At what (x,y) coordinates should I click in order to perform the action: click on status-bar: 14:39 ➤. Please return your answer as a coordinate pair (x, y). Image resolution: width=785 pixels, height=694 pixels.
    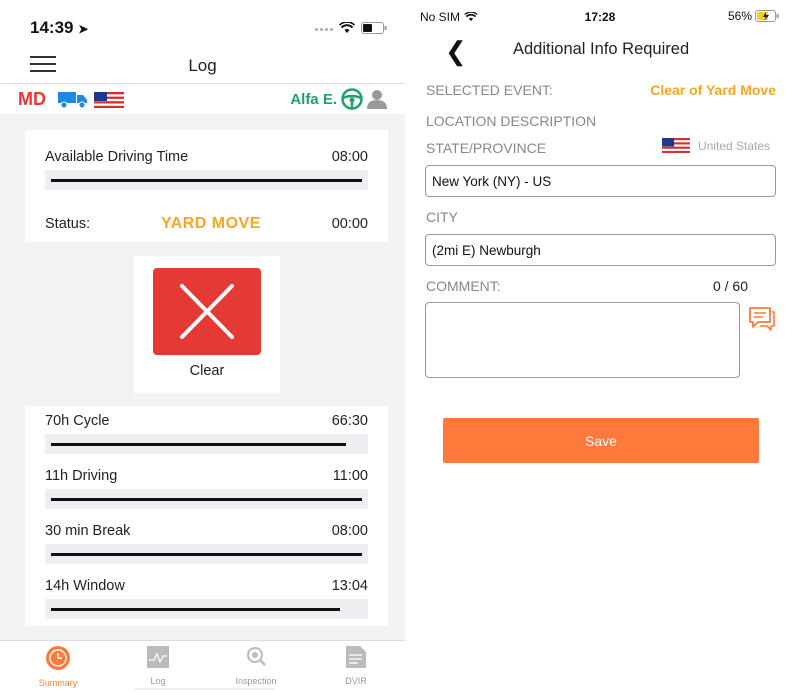
    Looking at the image, I should click on (202, 22).